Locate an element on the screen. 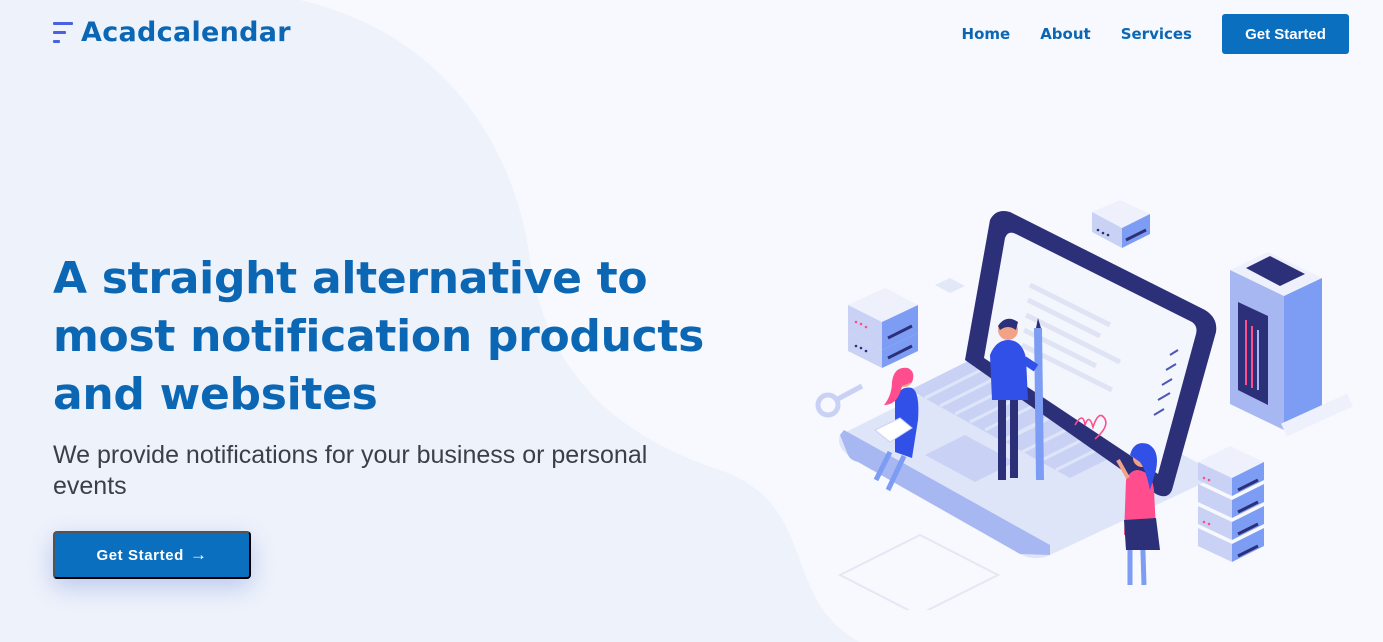  brand-name: Acadcalendar is located at coordinates (186, 32).